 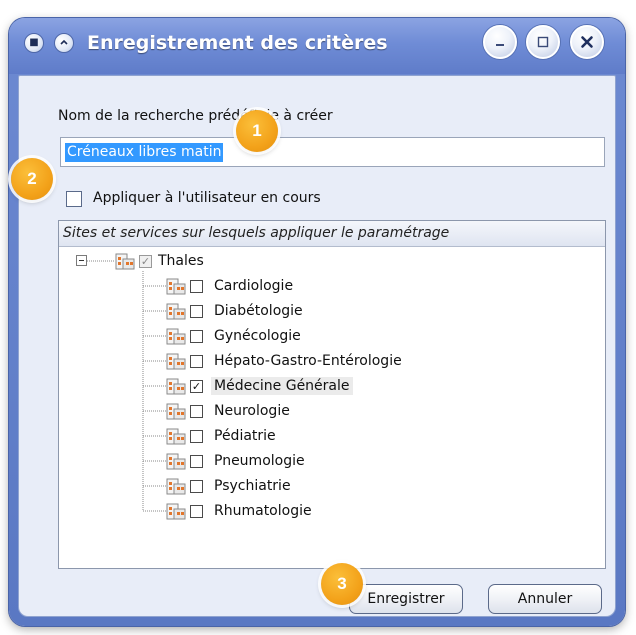 I want to click on tree-root-label: Thales, so click(x=181, y=261).